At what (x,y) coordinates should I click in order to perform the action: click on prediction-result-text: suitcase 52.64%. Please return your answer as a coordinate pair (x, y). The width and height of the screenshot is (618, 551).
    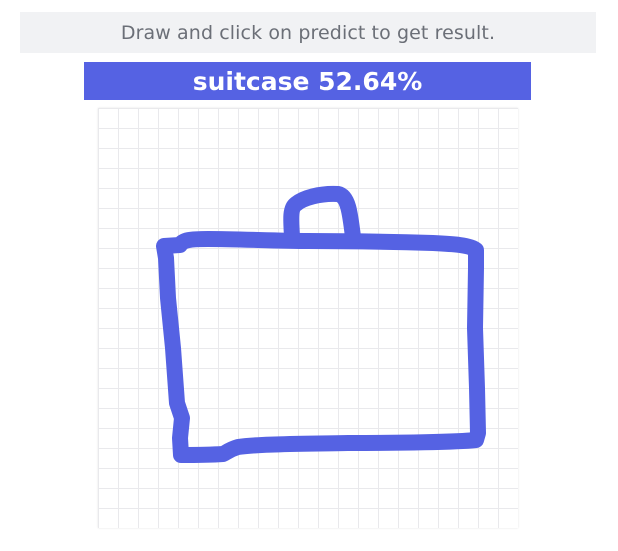
    Looking at the image, I should click on (307, 81).